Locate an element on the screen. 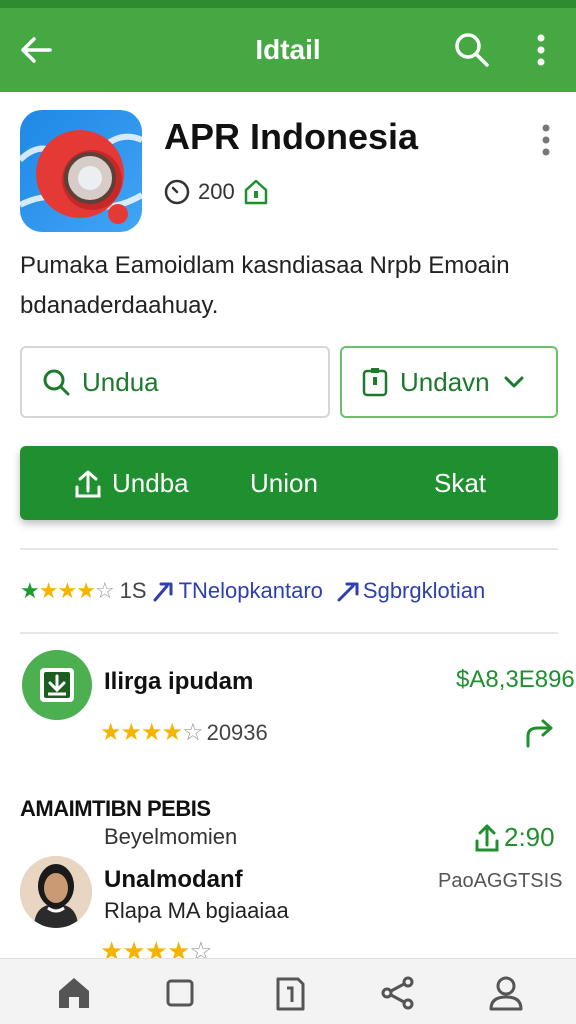 This screenshot has width=576, height=1024. button-label: Undua is located at coordinates (120, 381).